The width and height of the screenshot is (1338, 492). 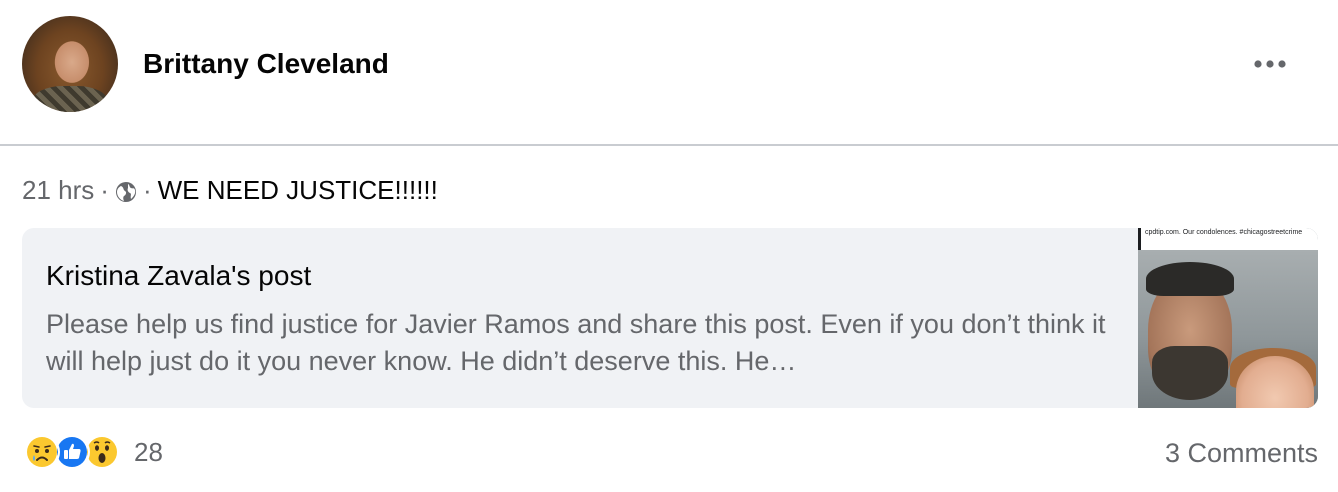 I want to click on post-text: WE NEED JUSTICE!!!!!!, so click(x=297, y=189).